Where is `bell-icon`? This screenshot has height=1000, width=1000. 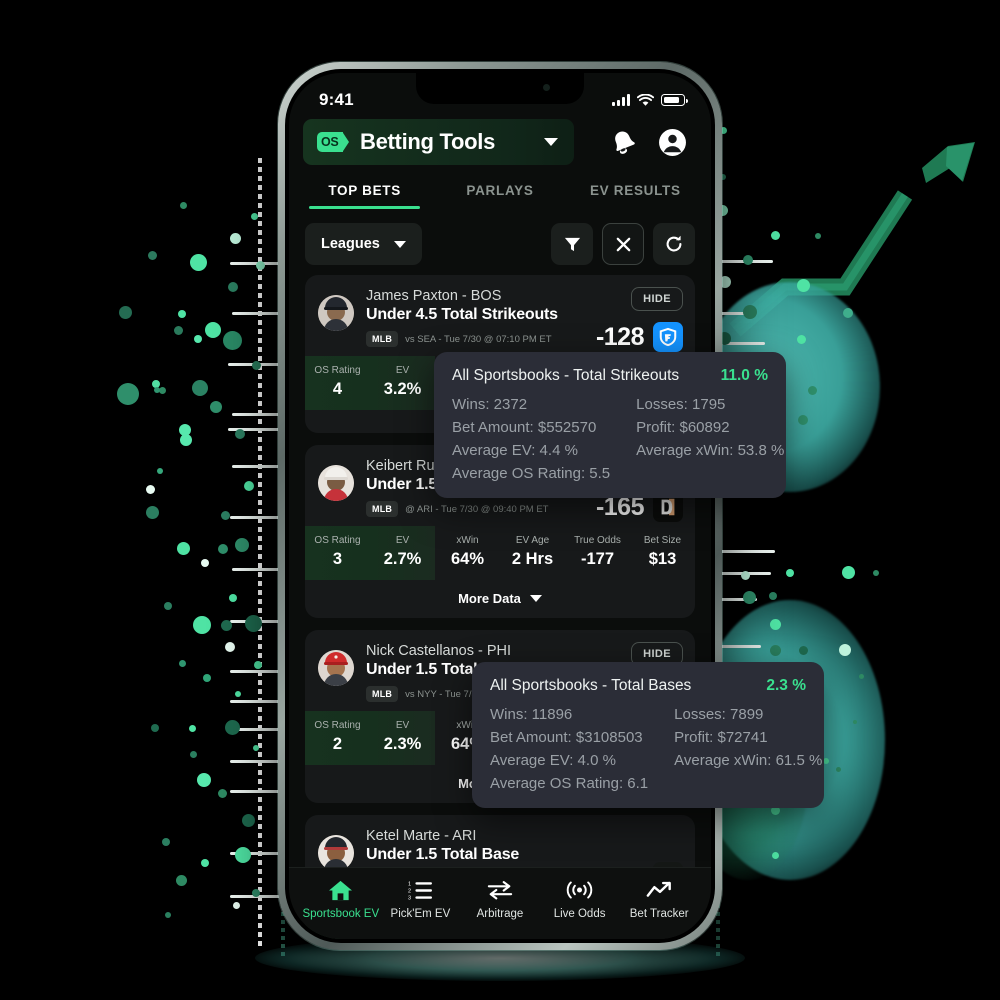
bell-icon is located at coordinates (623, 142).